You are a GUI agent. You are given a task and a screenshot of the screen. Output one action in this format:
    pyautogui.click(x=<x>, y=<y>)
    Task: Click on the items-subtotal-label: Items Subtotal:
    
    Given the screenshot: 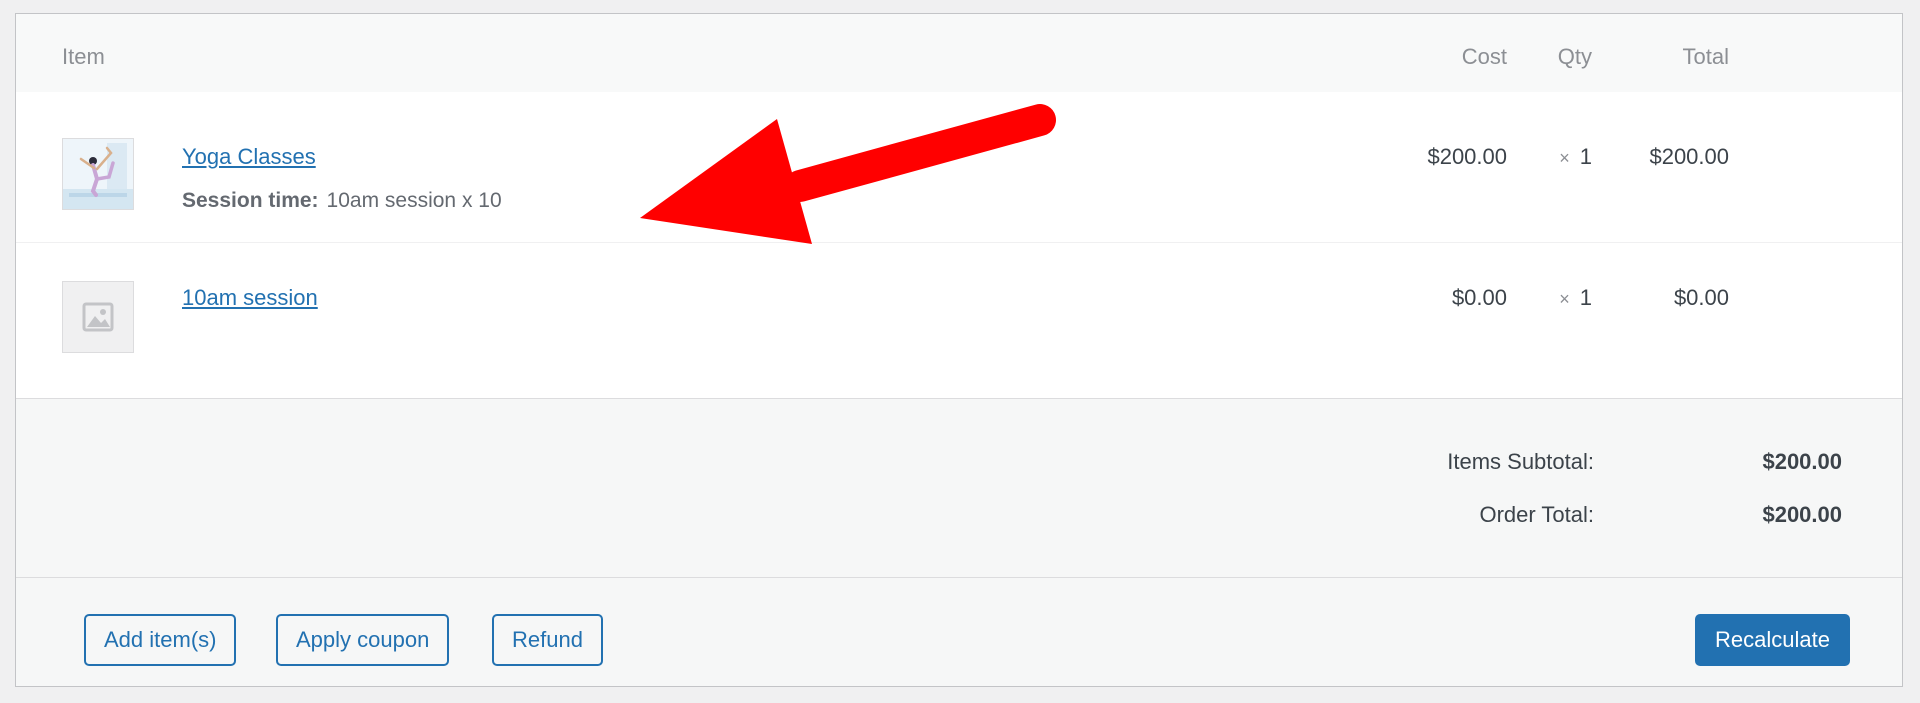 What is the action you would take?
    pyautogui.click(x=1520, y=461)
    